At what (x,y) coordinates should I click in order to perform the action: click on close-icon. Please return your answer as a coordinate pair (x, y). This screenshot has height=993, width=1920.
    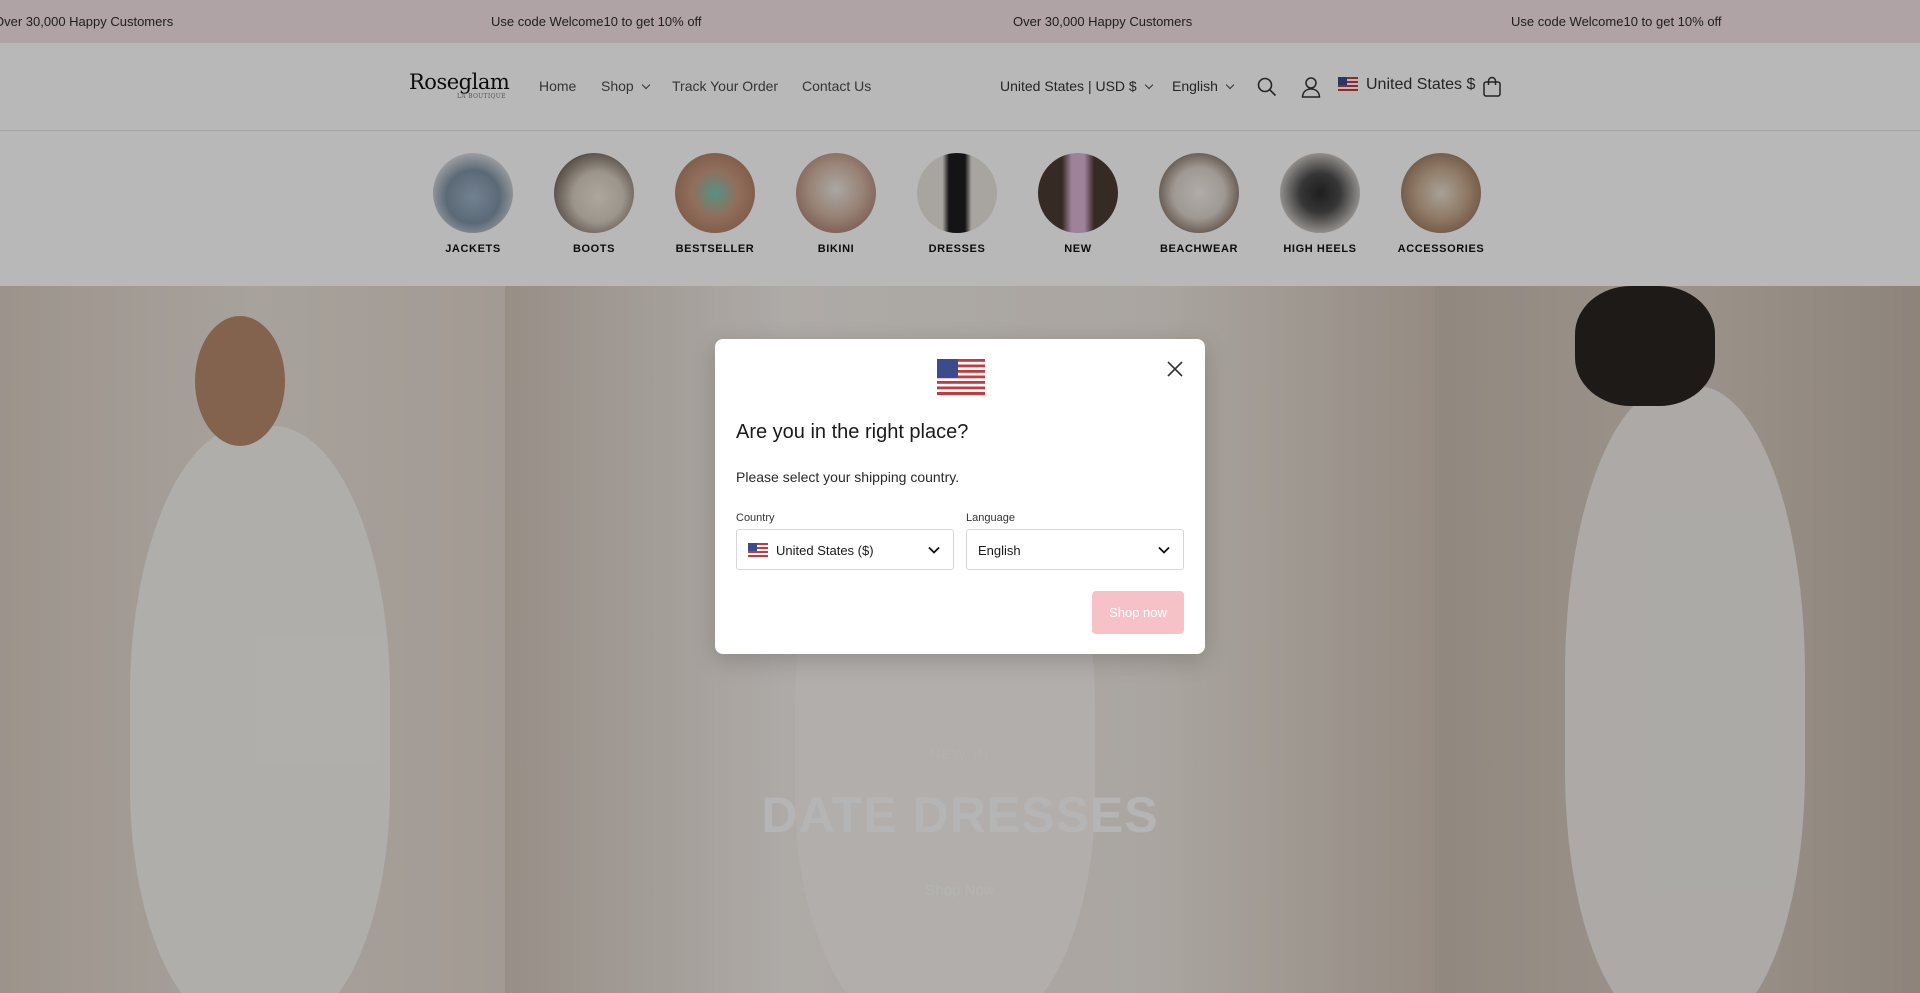
    Looking at the image, I should click on (1175, 369).